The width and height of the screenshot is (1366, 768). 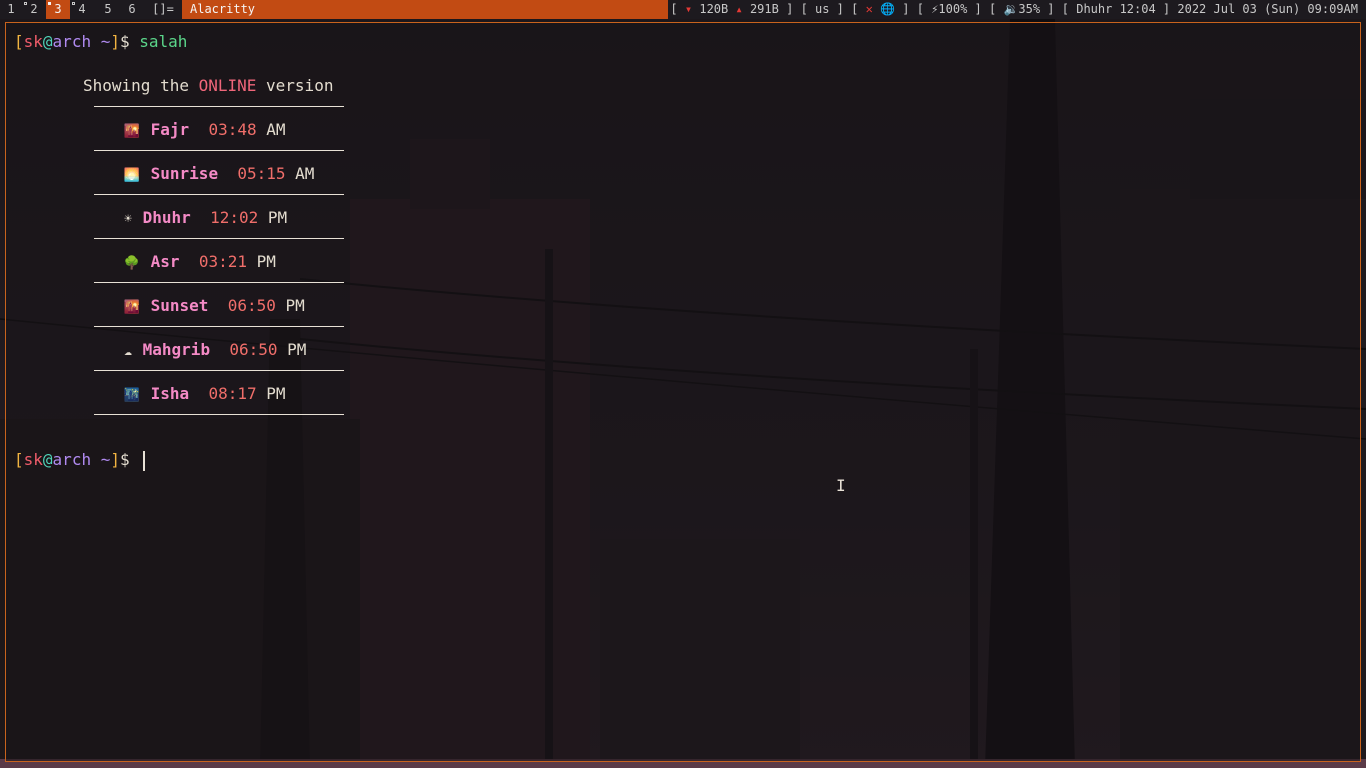 What do you see at coordinates (790, 9) in the screenshot?
I see `net-bracket: ]` at bounding box center [790, 9].